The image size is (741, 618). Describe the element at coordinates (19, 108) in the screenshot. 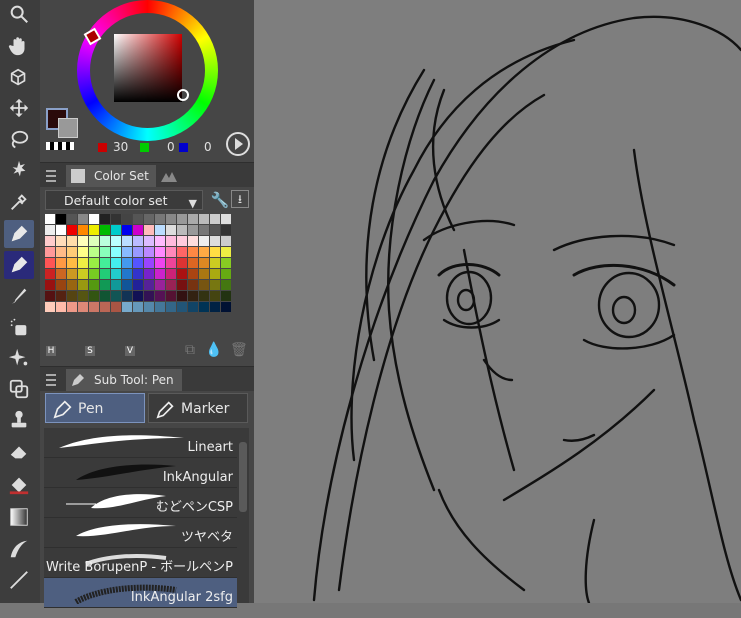

I see `move-icon` at that location.